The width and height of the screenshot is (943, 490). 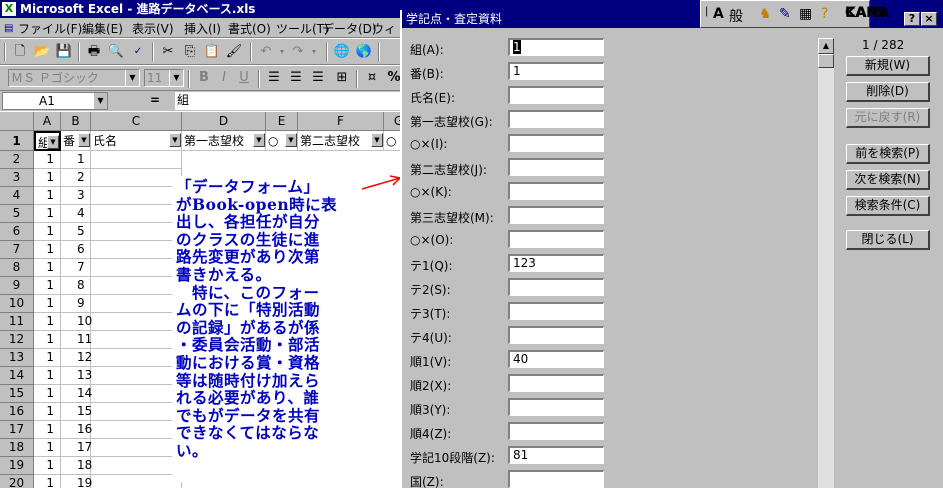 What do you see at coordinates (76, 394) in the screenshot?
I see `cell-ban: 14` at bounding box center [76, 394].